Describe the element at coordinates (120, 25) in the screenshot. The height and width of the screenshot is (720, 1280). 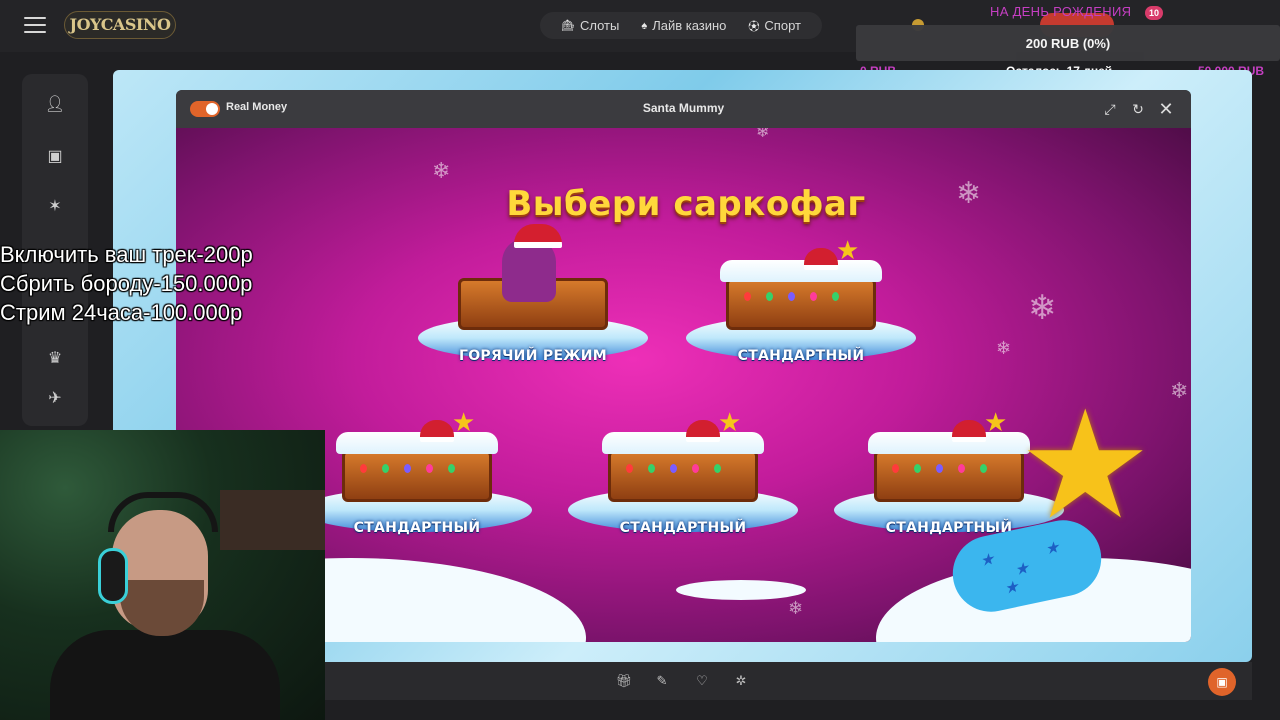
I see `site-logo: JOYCASINO` at that location.